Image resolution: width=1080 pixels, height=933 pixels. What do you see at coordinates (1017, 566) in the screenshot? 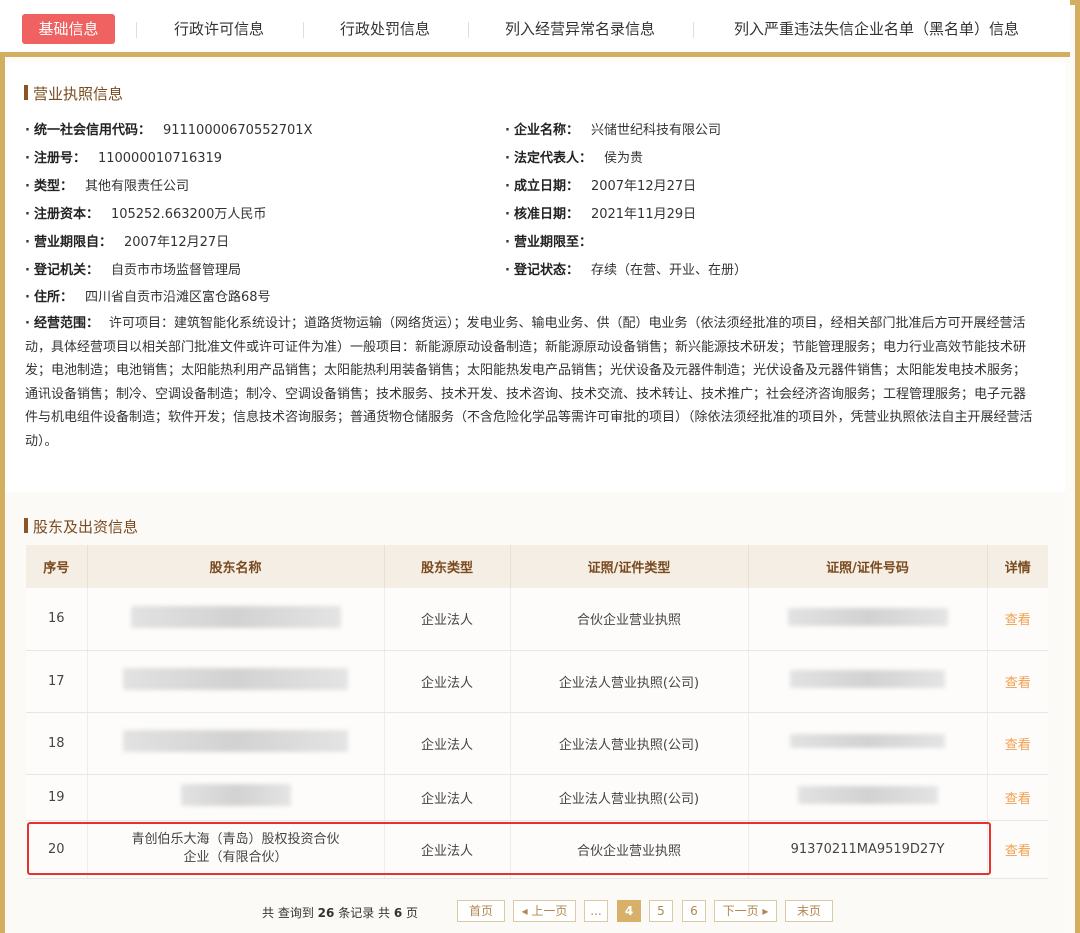
I see `header-detail: 详情` at bounding box center [1017, 566].